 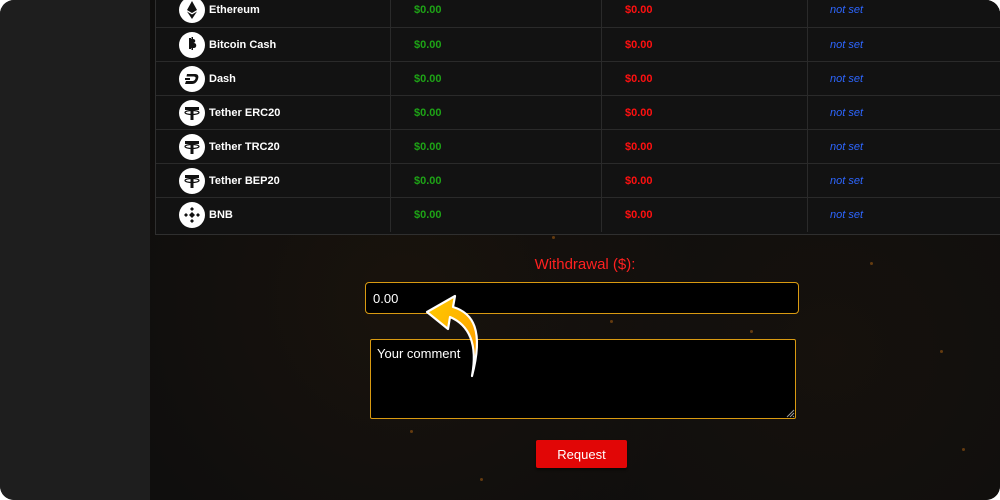 I want to click on crypto-name-cell: Tether TRC20, so click(x=273, y=147).